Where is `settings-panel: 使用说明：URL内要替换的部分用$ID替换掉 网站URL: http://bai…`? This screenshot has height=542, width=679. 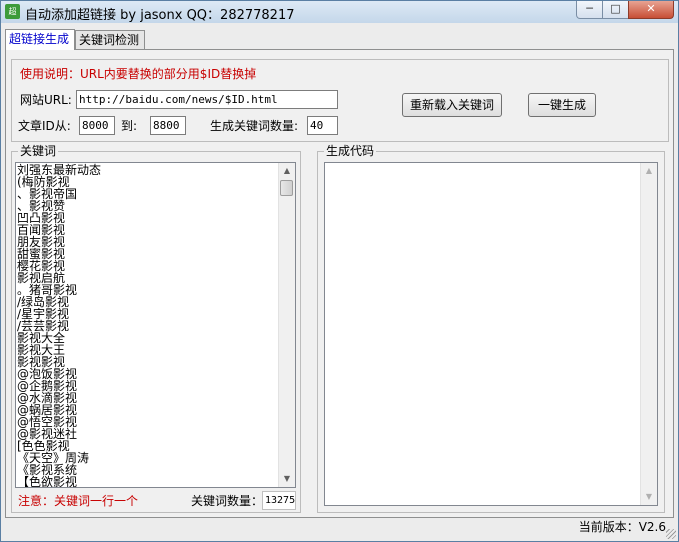 settings-panel: 使用说明：URL内要替换的部分用$ID替换掉 网站URL: http://bai… is located at coordinates (340, 100).